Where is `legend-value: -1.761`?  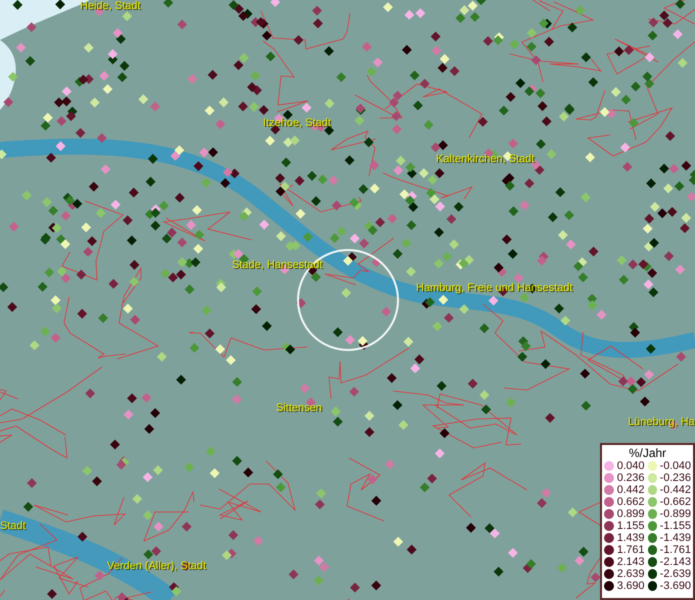 legend-value: -1.761 is located at coordinates (675, 550).